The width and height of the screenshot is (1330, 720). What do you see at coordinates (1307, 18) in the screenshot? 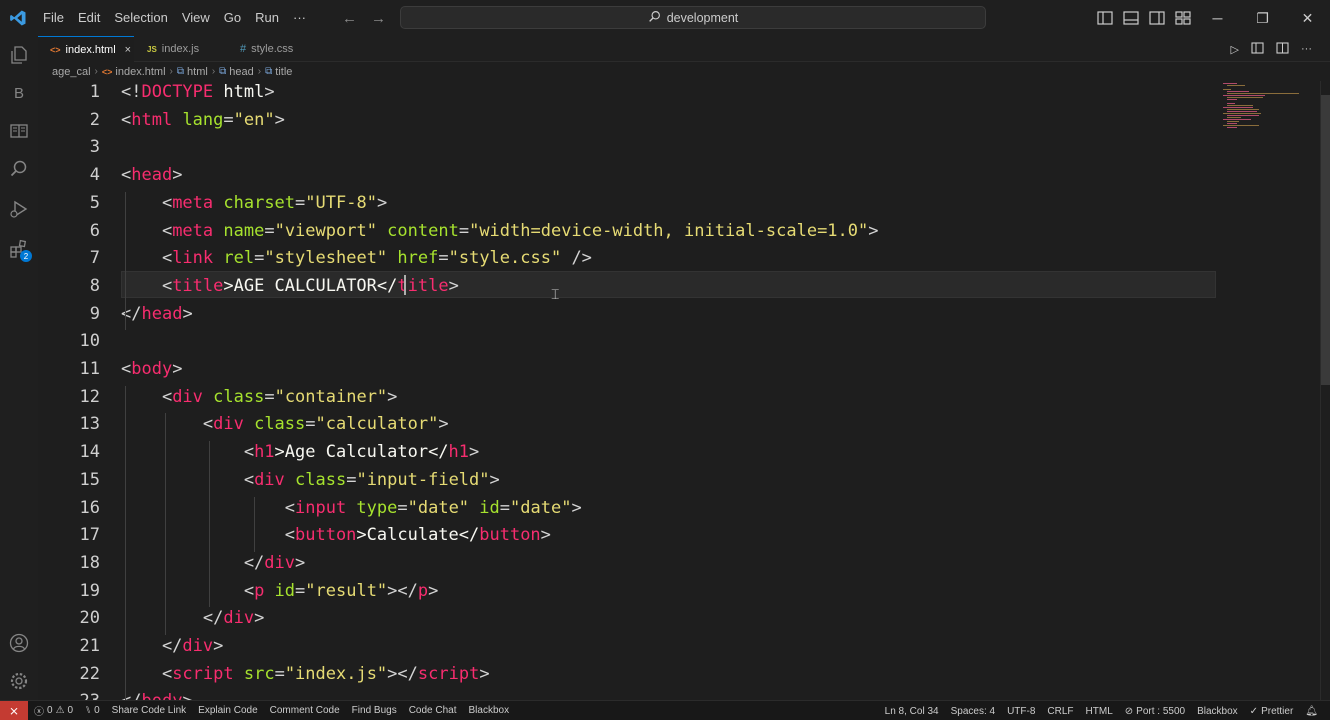
I see `close-icon: ✕` at bounding box center [1307, 18].